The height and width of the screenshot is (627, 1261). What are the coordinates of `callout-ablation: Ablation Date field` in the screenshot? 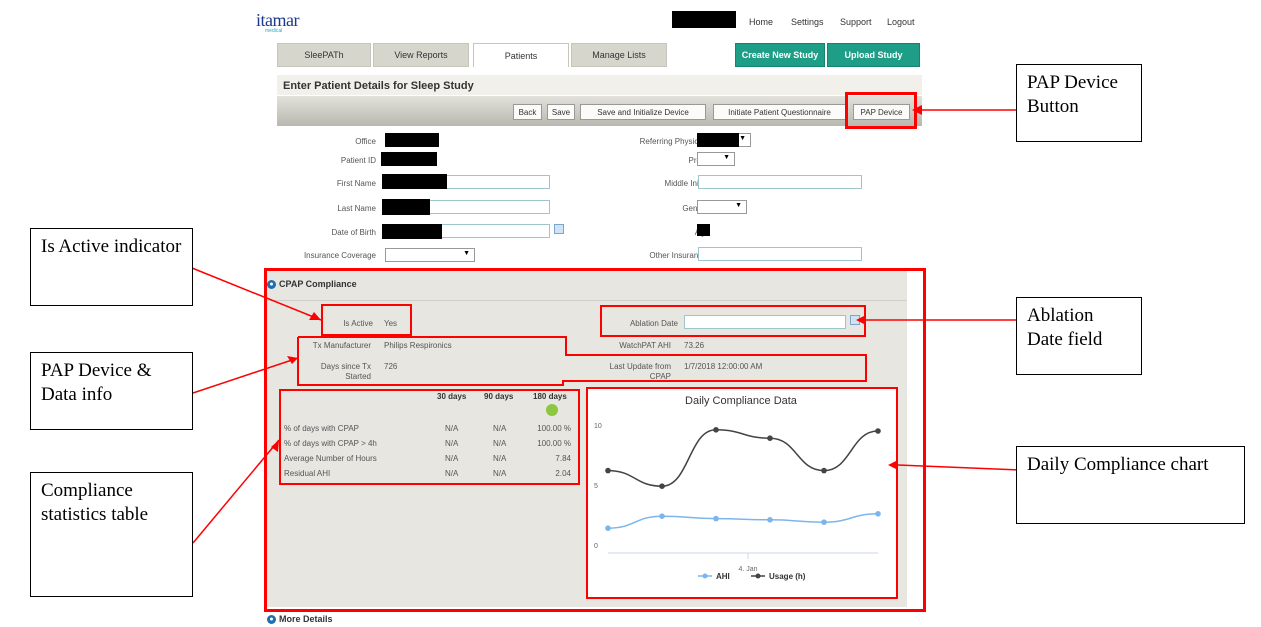 It's located at (1079, 336).